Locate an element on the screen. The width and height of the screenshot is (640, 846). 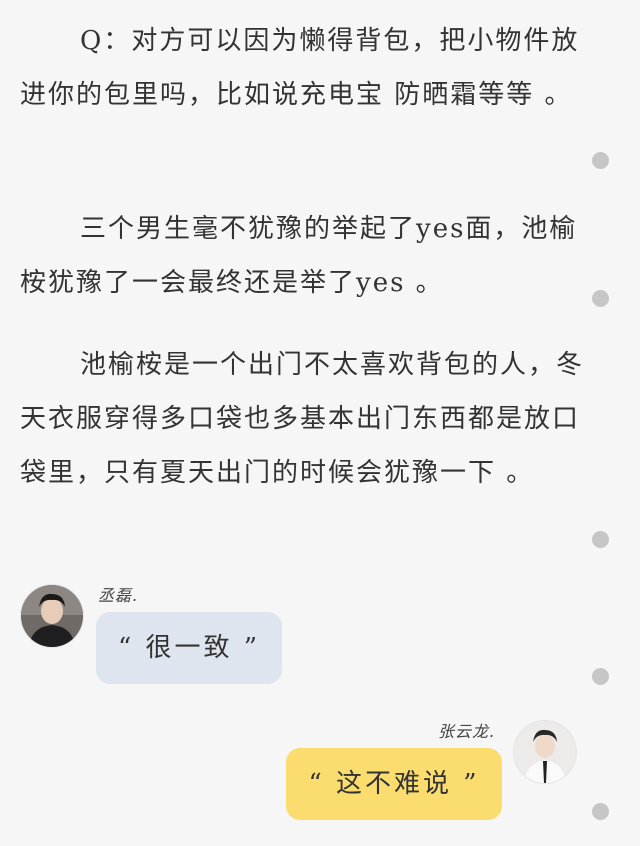
left-chat-bubble: “ 很一致 ” is located at coordinates (189, 648).